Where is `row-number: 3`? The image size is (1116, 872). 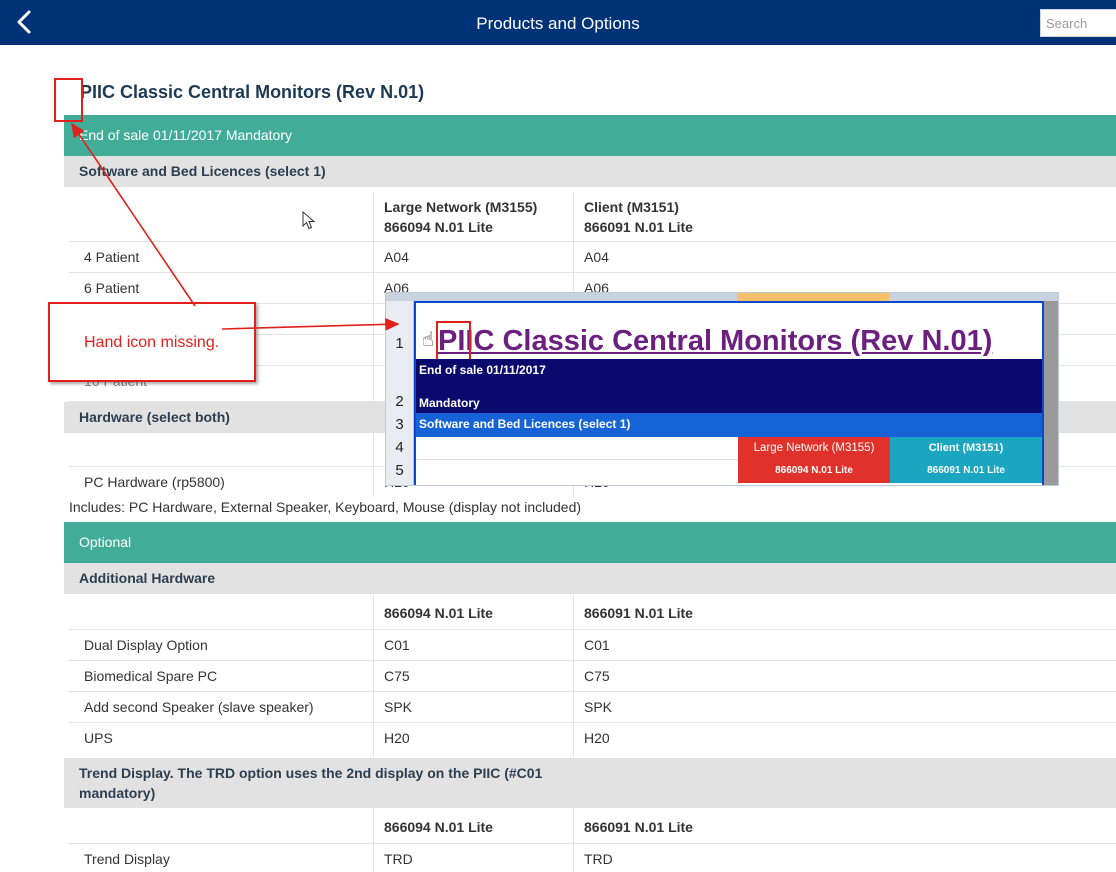
row-number: 3 is located at coordinates (399, 424).